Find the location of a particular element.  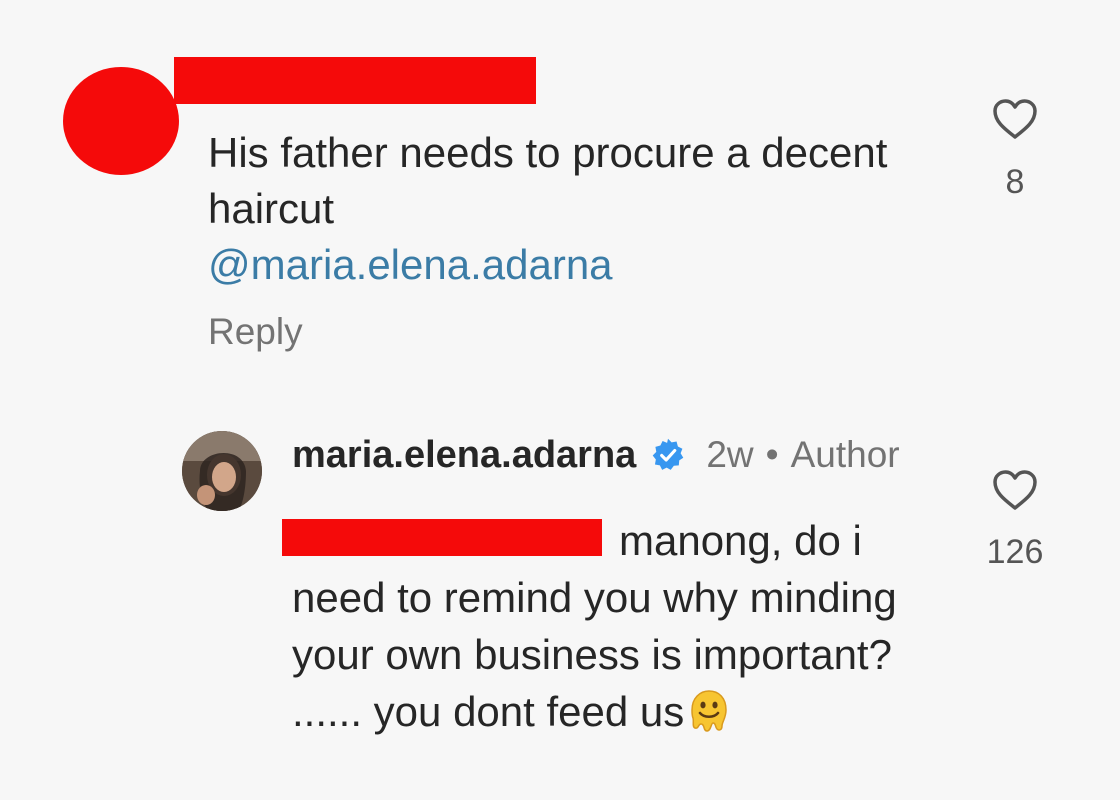

reply-header: maria.elena.adarna 2w • Author is located at coordinates (596, 455).